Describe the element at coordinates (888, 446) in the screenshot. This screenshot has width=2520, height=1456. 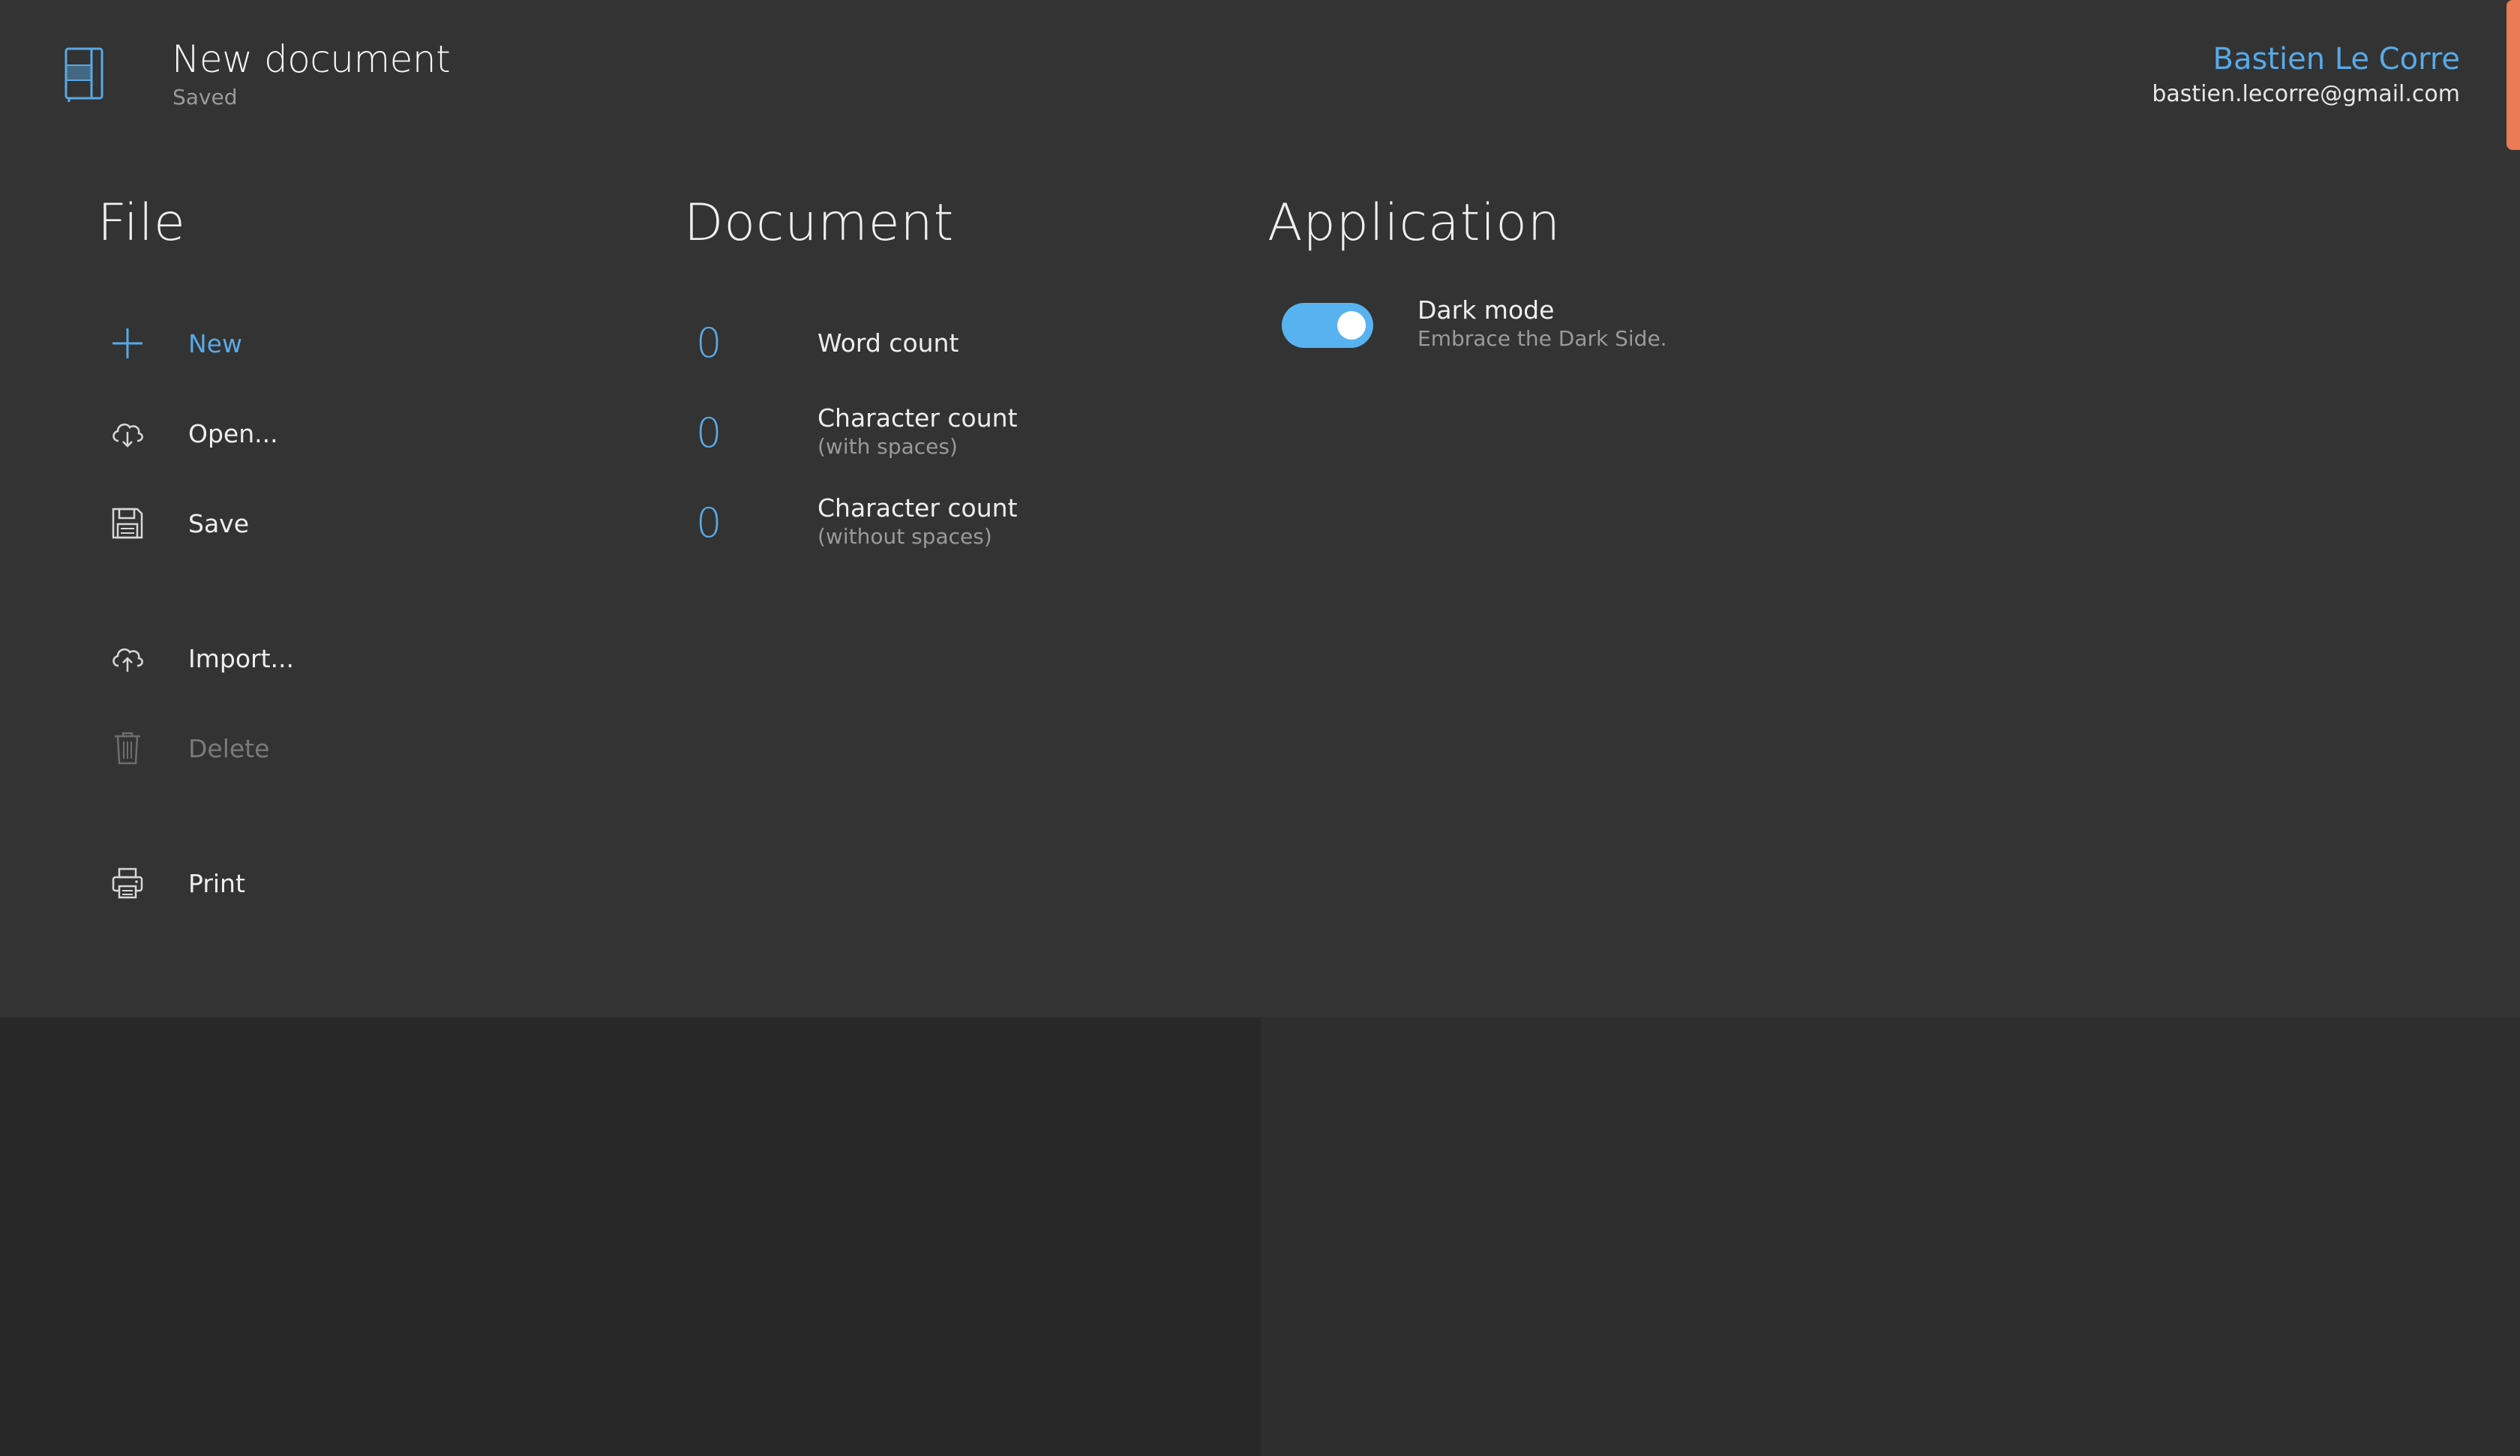
I see `char-count-spaces-sub: (with spaces)` at that location.